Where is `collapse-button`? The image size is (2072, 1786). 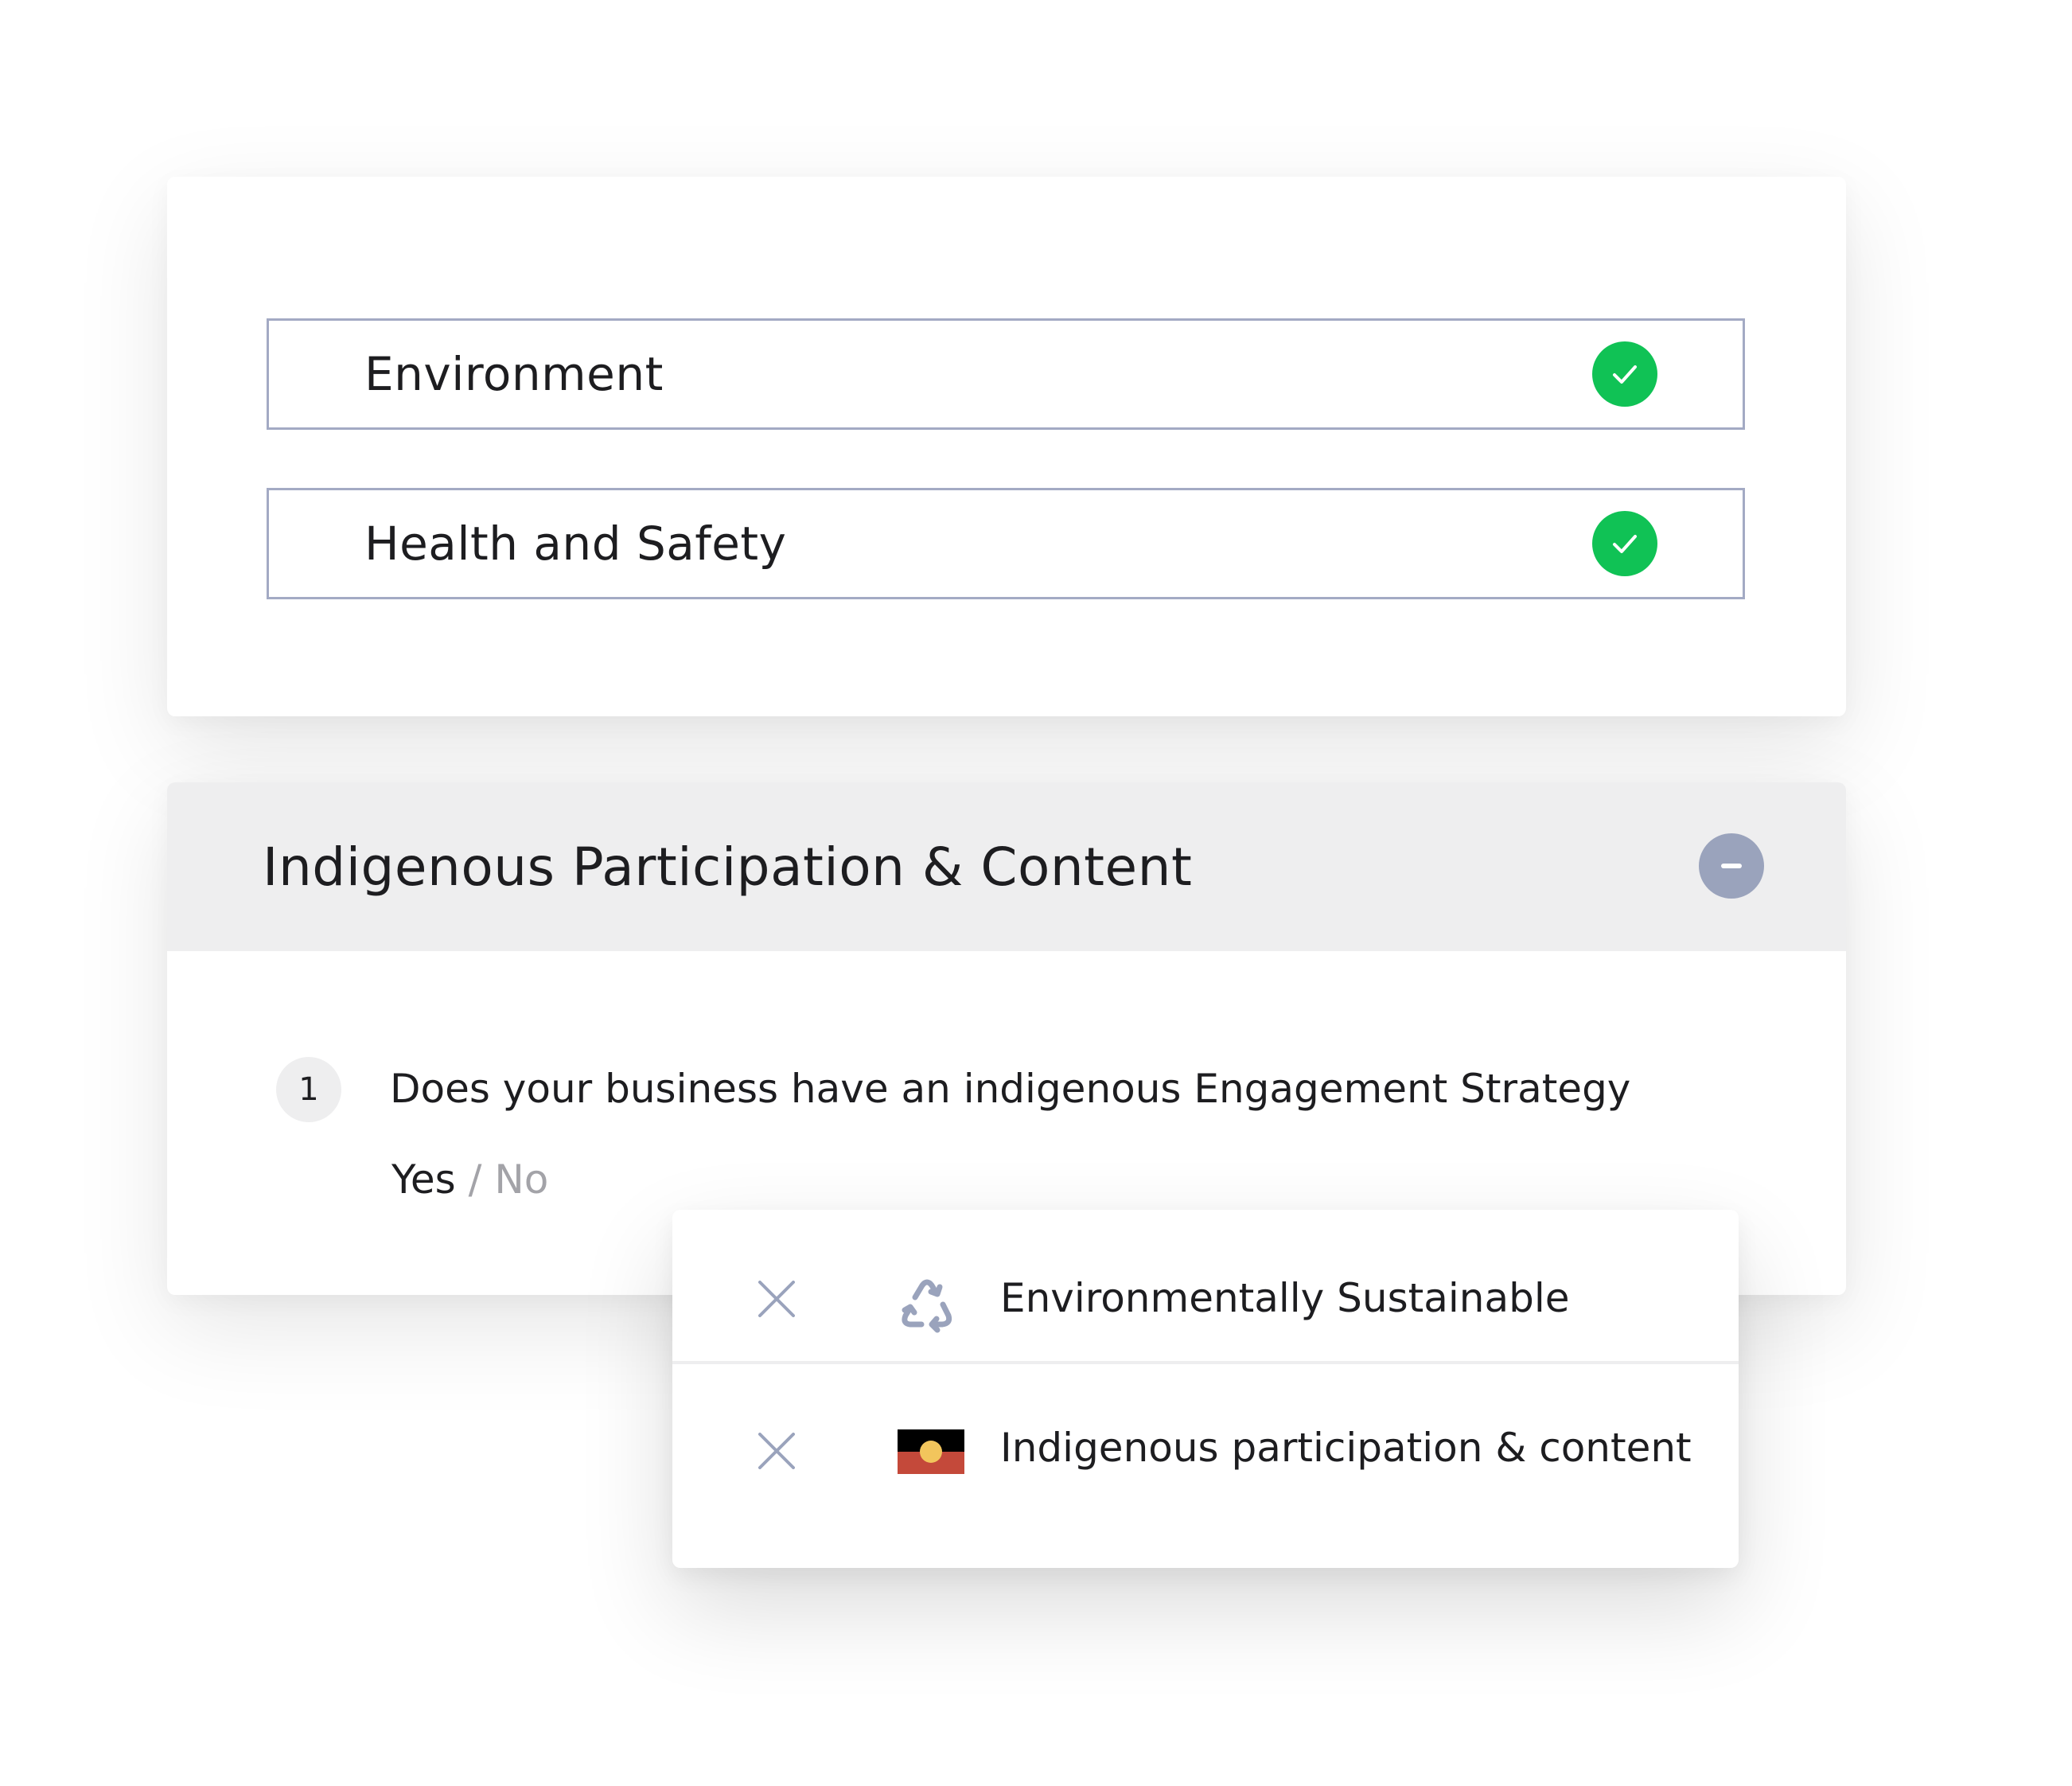 collapse-button is located at coordinates (1732, 866).